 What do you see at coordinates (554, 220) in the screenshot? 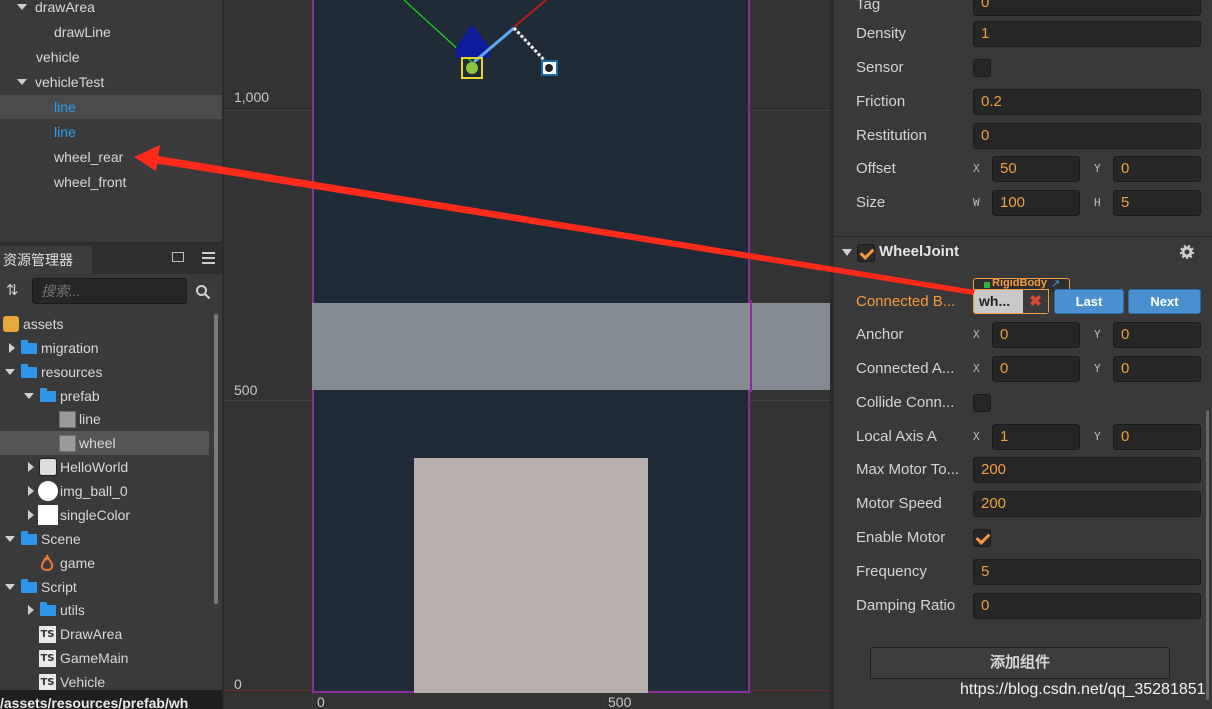
I see `annotation-arrow` at bounding box center [554, 220].